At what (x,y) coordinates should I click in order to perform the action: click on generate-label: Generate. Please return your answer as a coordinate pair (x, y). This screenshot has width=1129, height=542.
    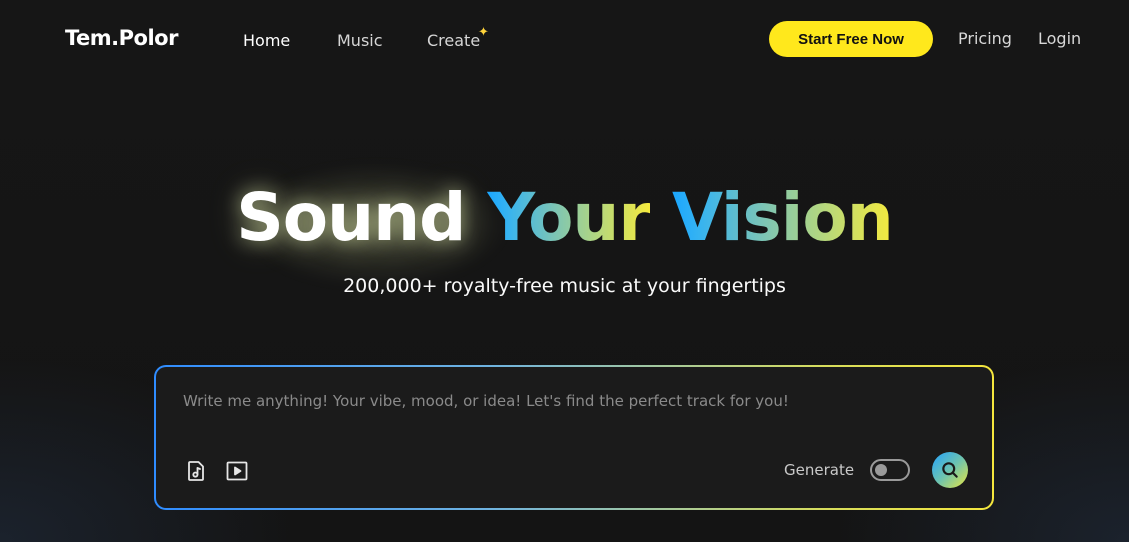
    Looking at the image, I should click on (819, 470).